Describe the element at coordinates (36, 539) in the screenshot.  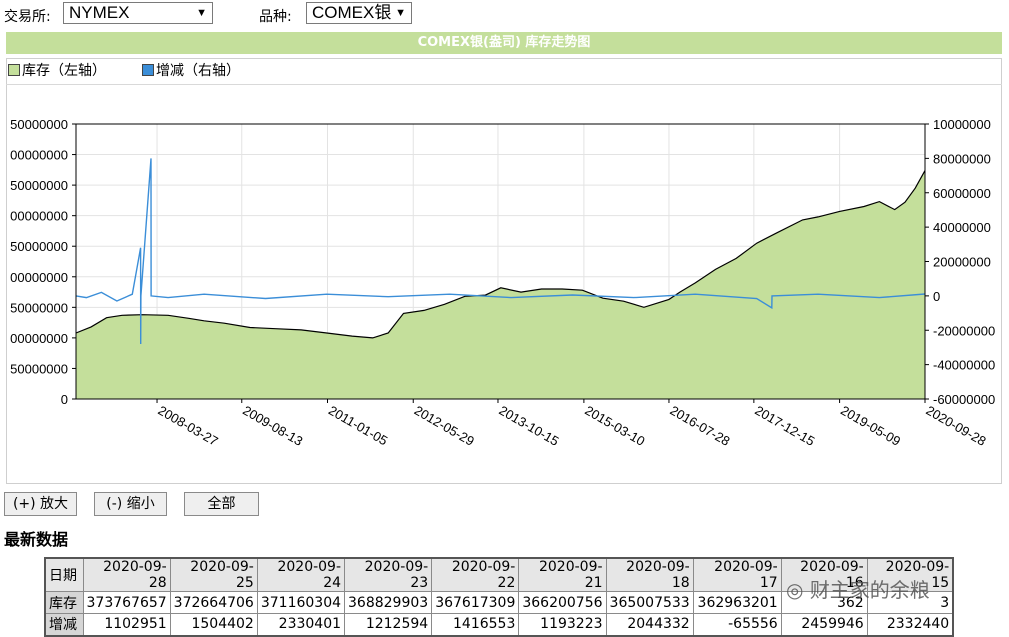
I see `latest-data-title: 最新数据` at that location.